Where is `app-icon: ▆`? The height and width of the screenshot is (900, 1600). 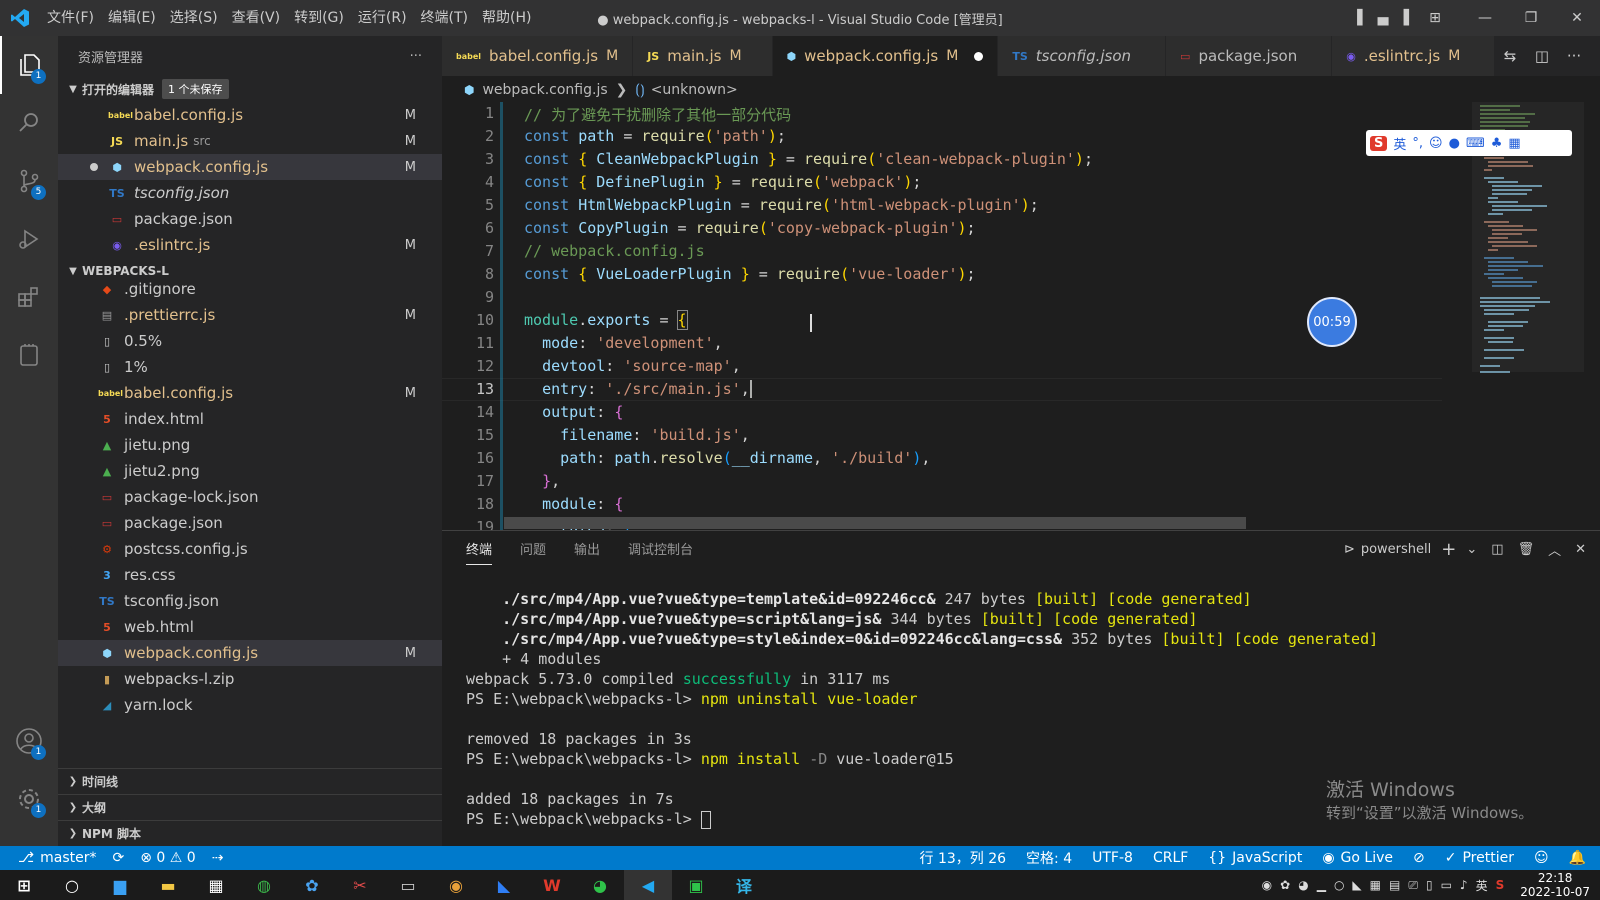 app-icon: ▆ is located at coordinates (120, 885).